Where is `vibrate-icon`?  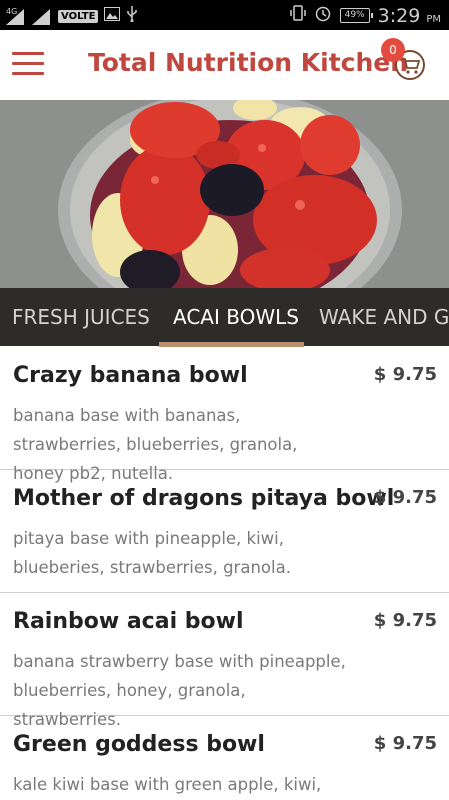 vibrate-icon is located at coordinates (297, 15).